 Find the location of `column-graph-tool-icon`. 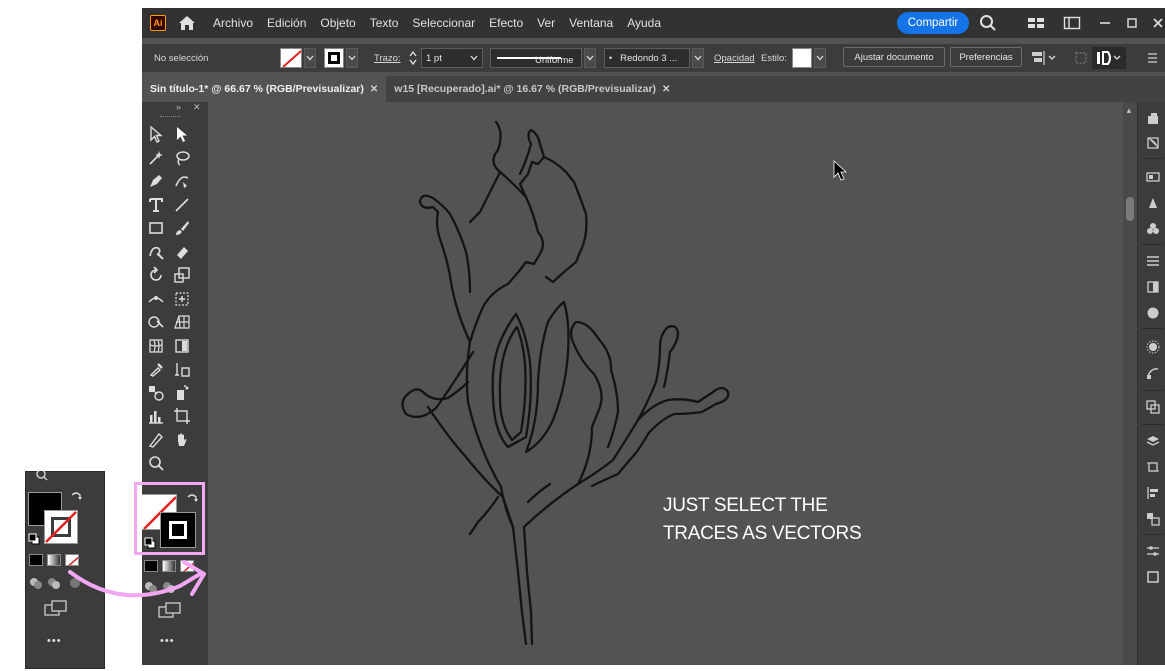

column-graph-tool-icon is located at coordinates (156, 416).